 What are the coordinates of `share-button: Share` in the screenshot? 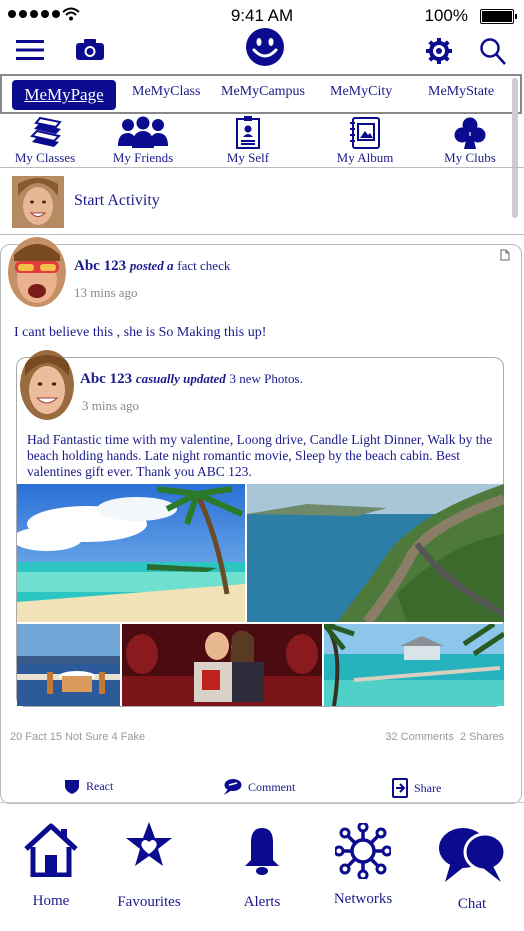 It's located at (416, 788).